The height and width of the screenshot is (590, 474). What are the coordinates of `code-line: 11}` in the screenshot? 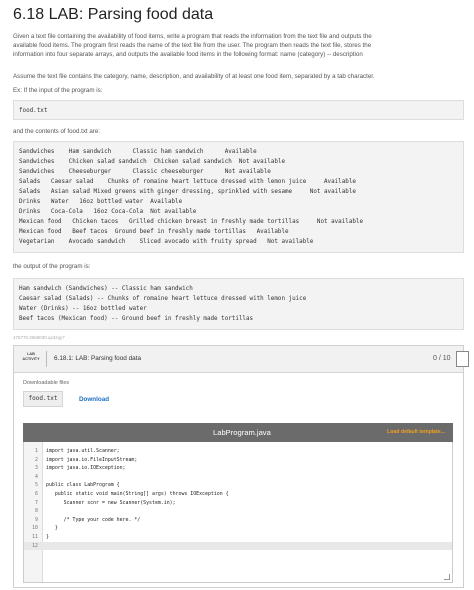 It's located at (238, 537).